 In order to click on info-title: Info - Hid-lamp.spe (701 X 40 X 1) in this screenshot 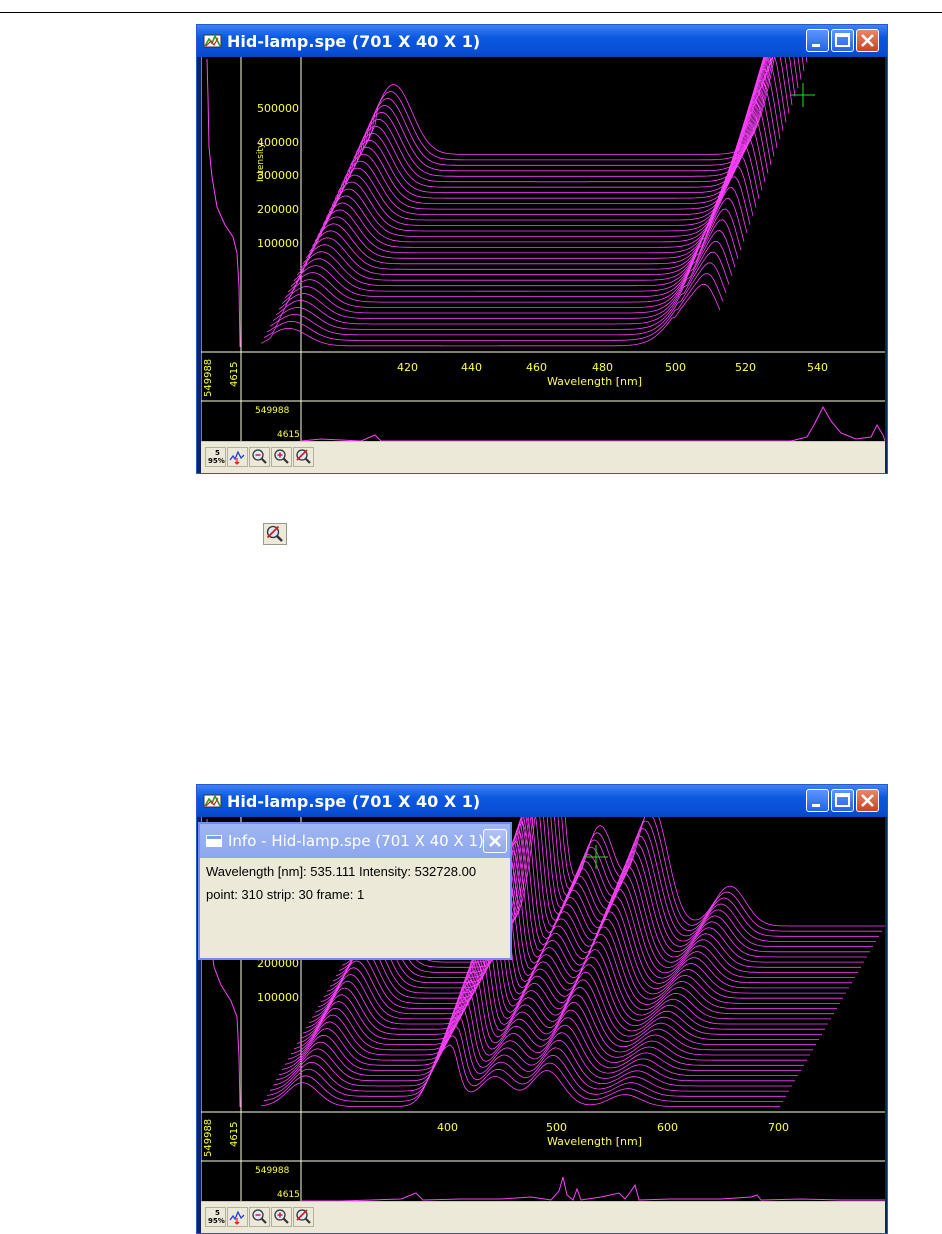, I will do `click(356, 841)`.